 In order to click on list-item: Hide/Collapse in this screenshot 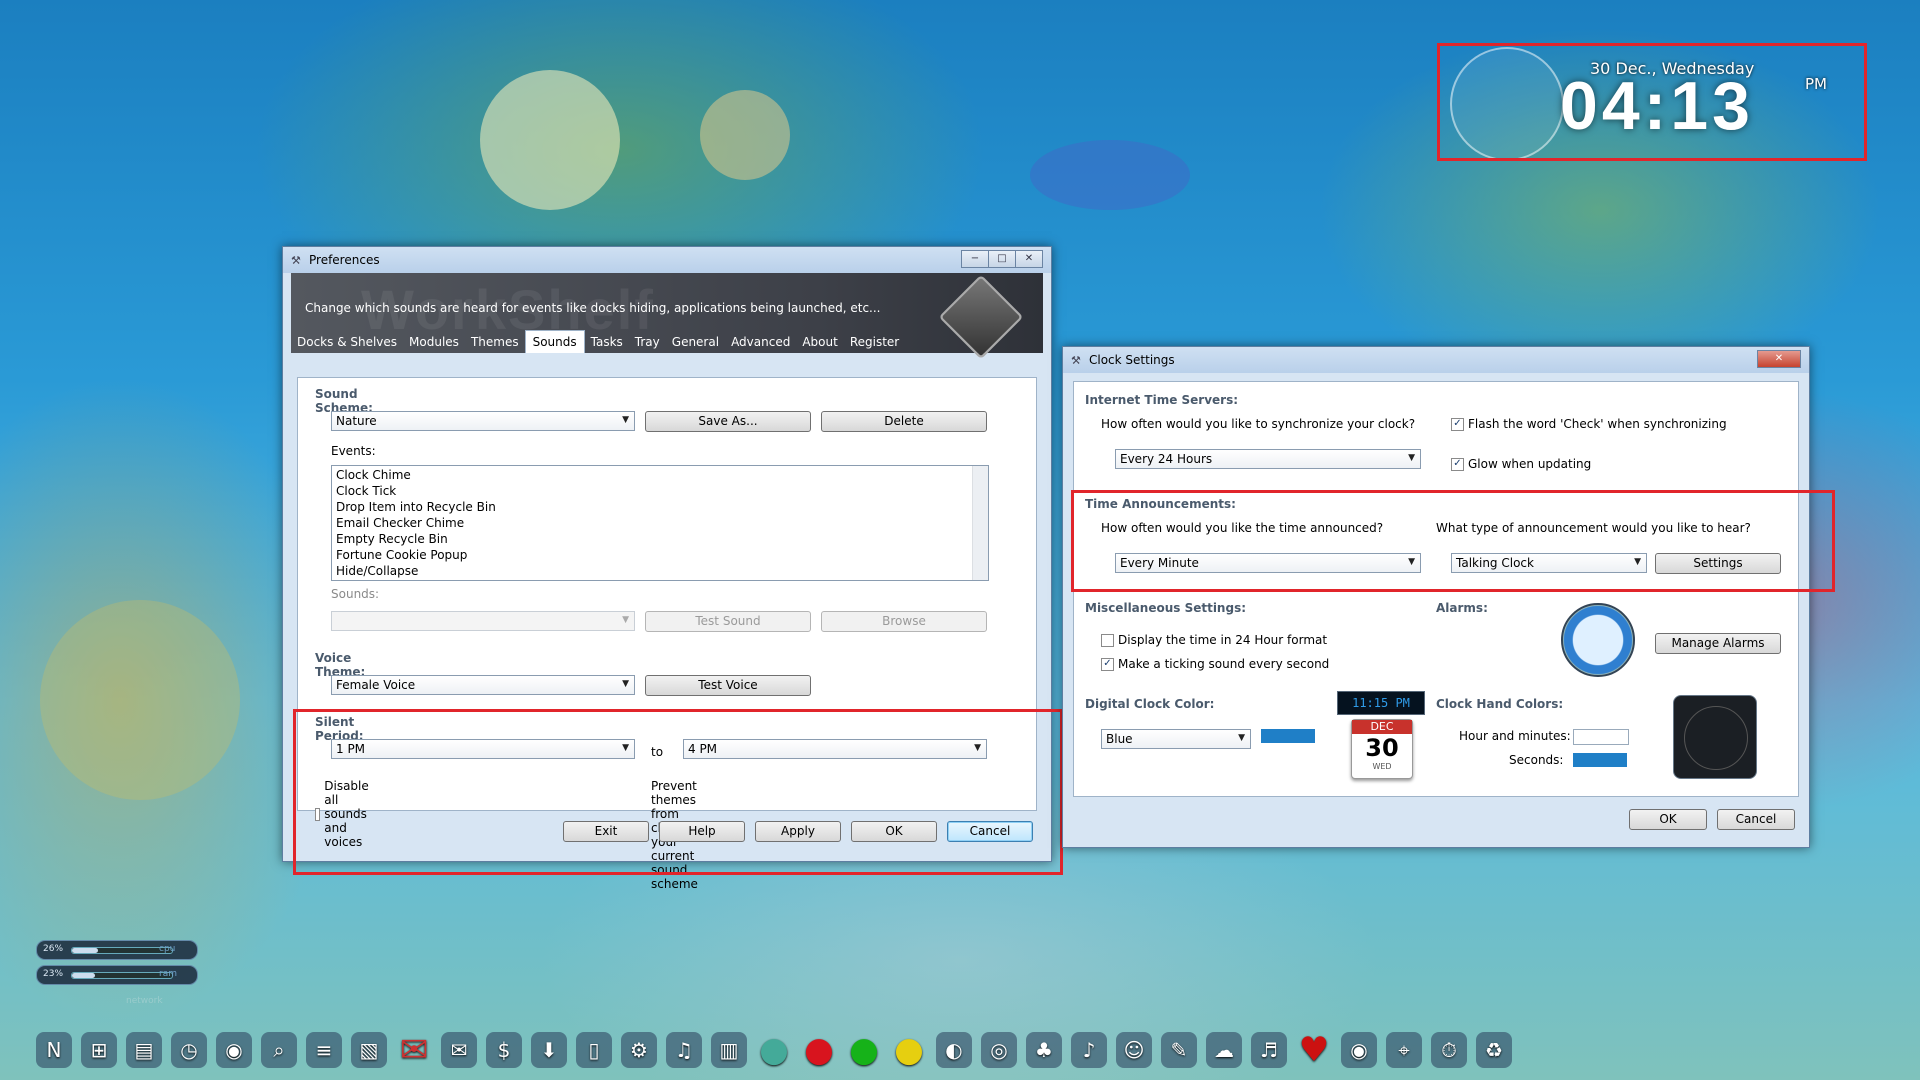, I will do `click(660, 571)`.